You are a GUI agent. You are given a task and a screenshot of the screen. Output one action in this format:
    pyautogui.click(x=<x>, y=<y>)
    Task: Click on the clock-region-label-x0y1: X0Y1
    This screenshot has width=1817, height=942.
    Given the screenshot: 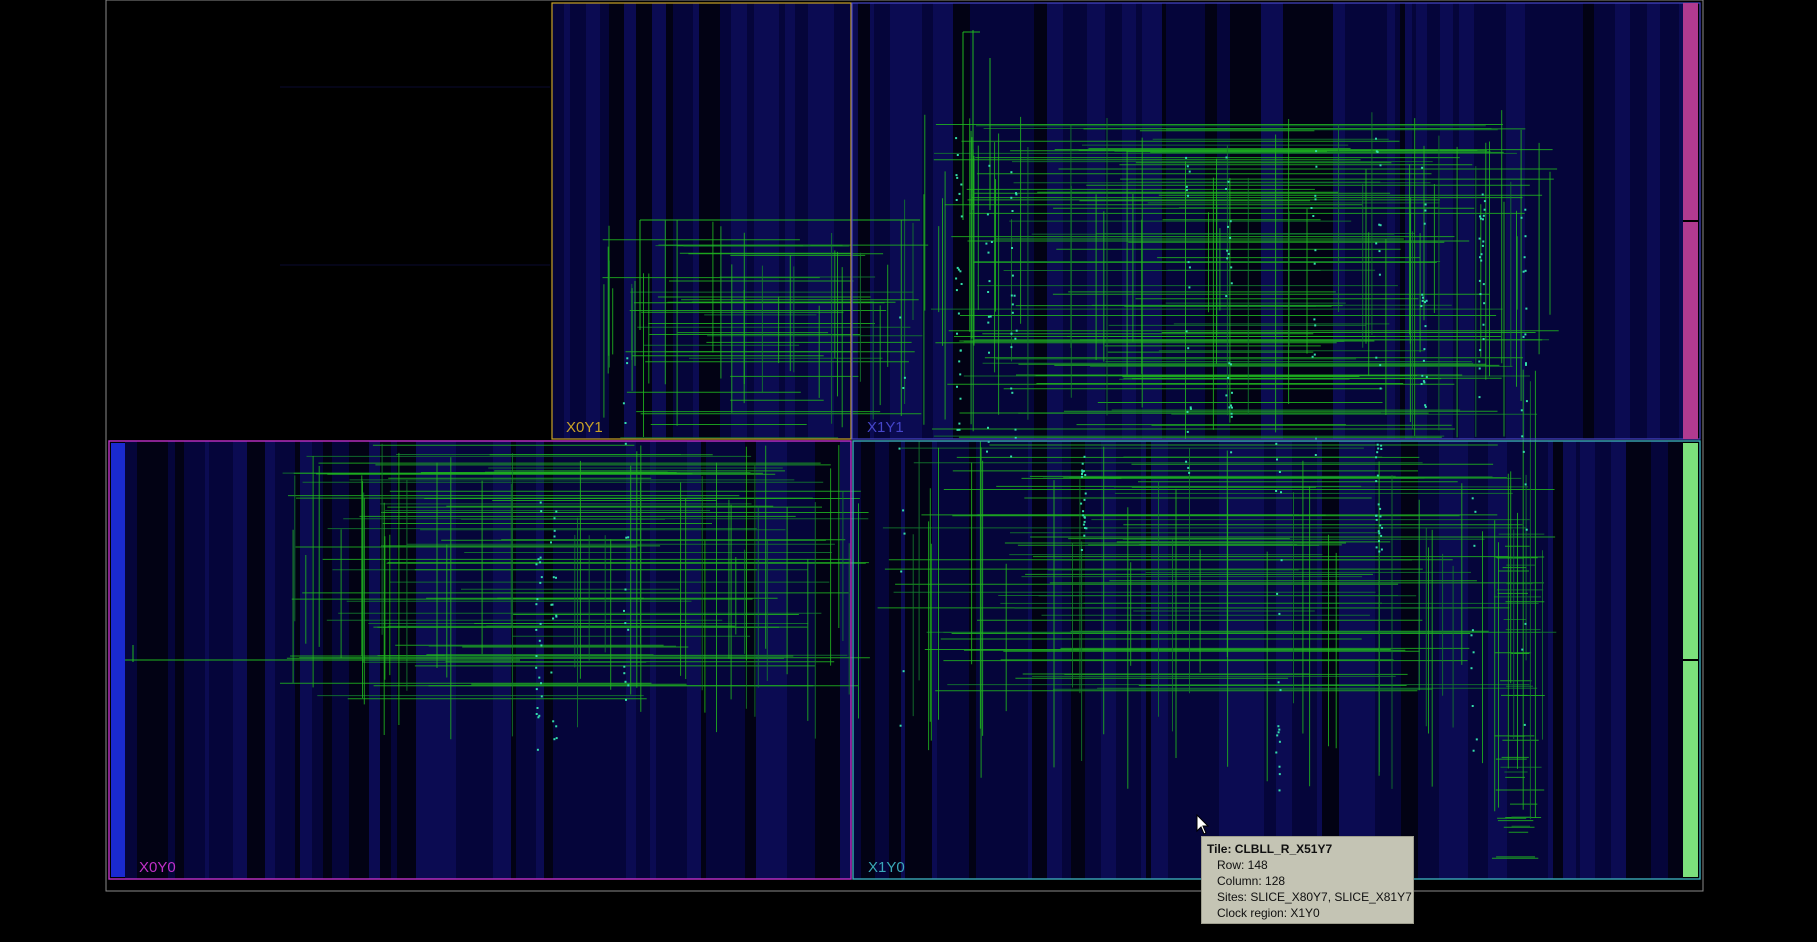 What is the action you would take?
    pyautogui.click(x=584, y=427)
    